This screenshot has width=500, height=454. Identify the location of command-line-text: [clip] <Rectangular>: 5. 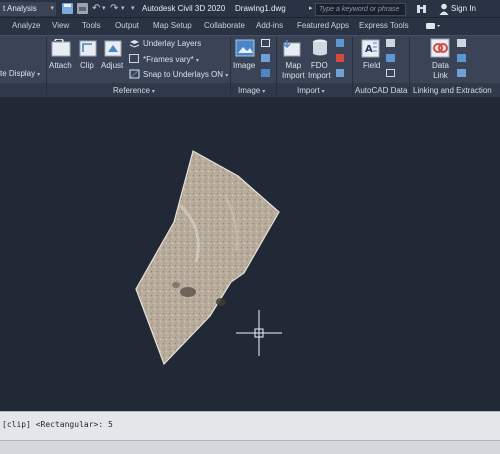
(57, 424).